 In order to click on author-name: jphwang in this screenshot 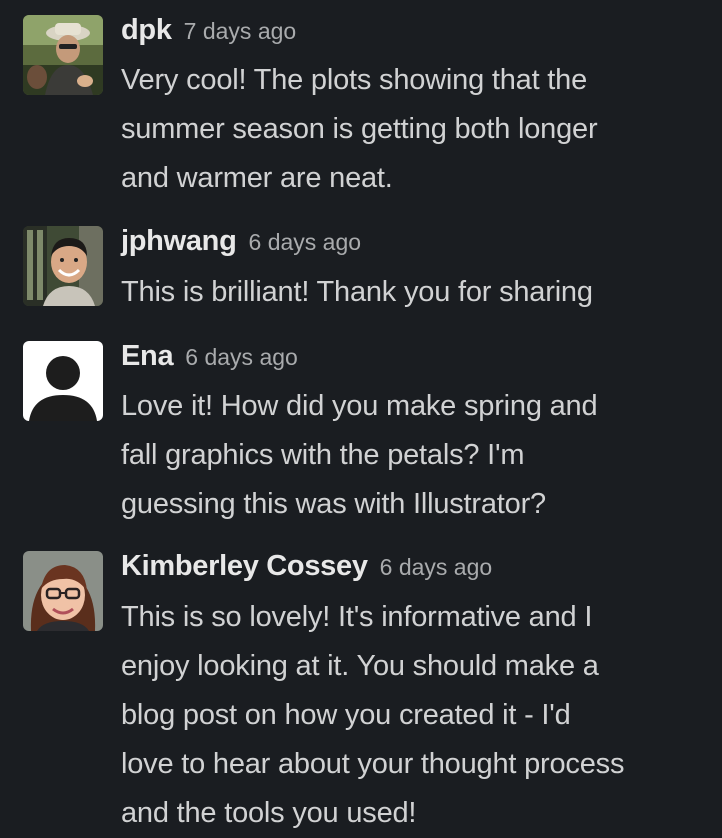, I will do `click(179, 241)`.